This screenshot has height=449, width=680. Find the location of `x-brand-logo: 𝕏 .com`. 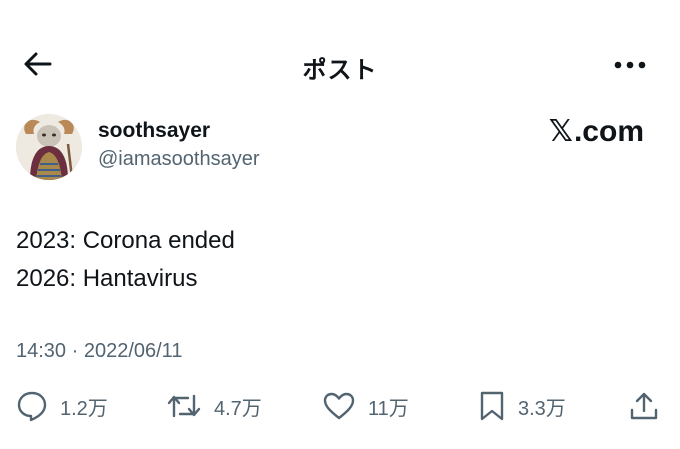

x-brand-logo: 𝕏 .com is located at coordinates (596, 131).